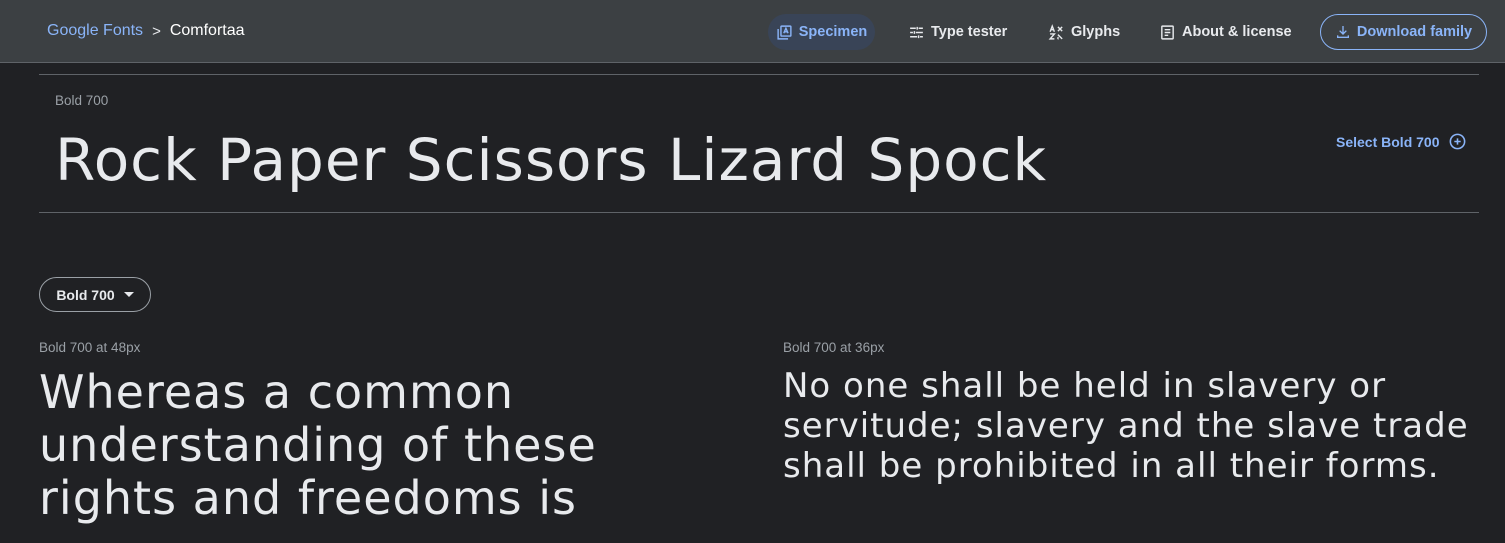 The height and width of the screenshot is (543, 1505). What do you see at coordinates (1414, 32) in the screenshot?
I see `download-family-label: Download family` at bounding box center [1414, 32].